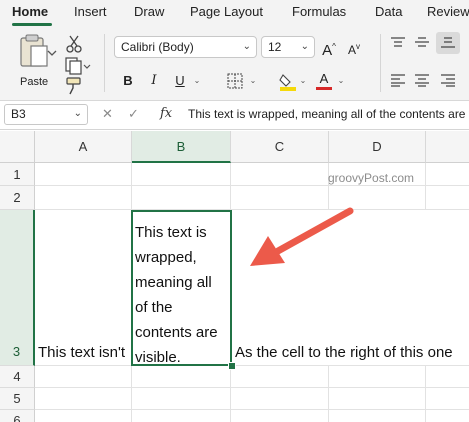 The width and height of the screenshot is (469, 422). Describe the element at coordinates (133, 114) in the screenshot. I see `confirm-icon: ✓` at that location.